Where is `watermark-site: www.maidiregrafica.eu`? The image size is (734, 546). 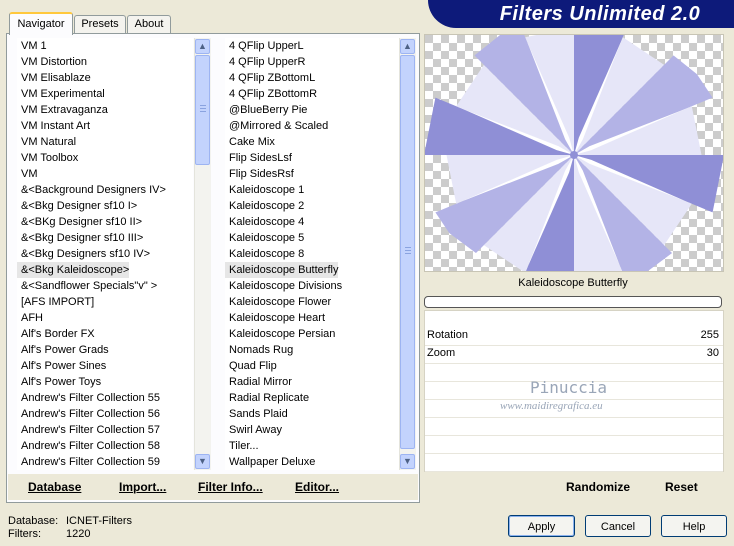
watermark-site: www.maidiregrafica.eu is located at coordinates (551, 406).